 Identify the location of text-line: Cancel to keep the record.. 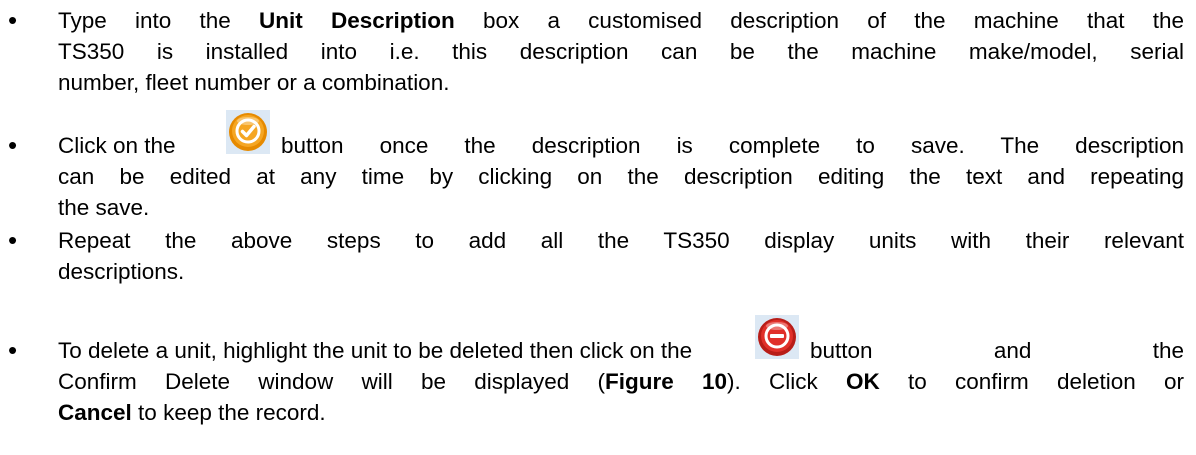
(192, 412).